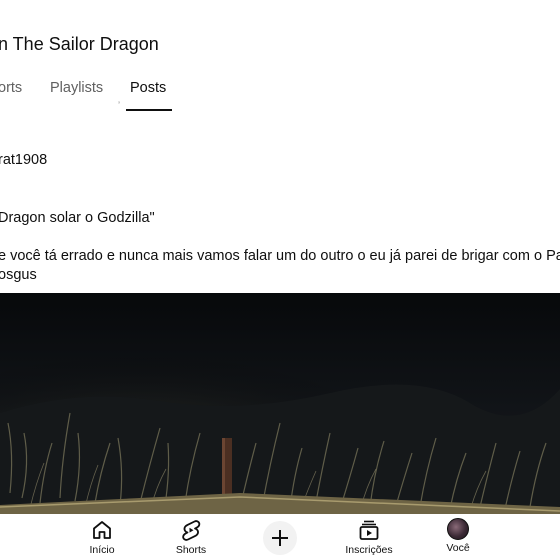  What do you see at coordinates (280, 96) in the screenshot?
I see `channel-tabs: orts Playlists Posts` at bounding box center [280, 96].